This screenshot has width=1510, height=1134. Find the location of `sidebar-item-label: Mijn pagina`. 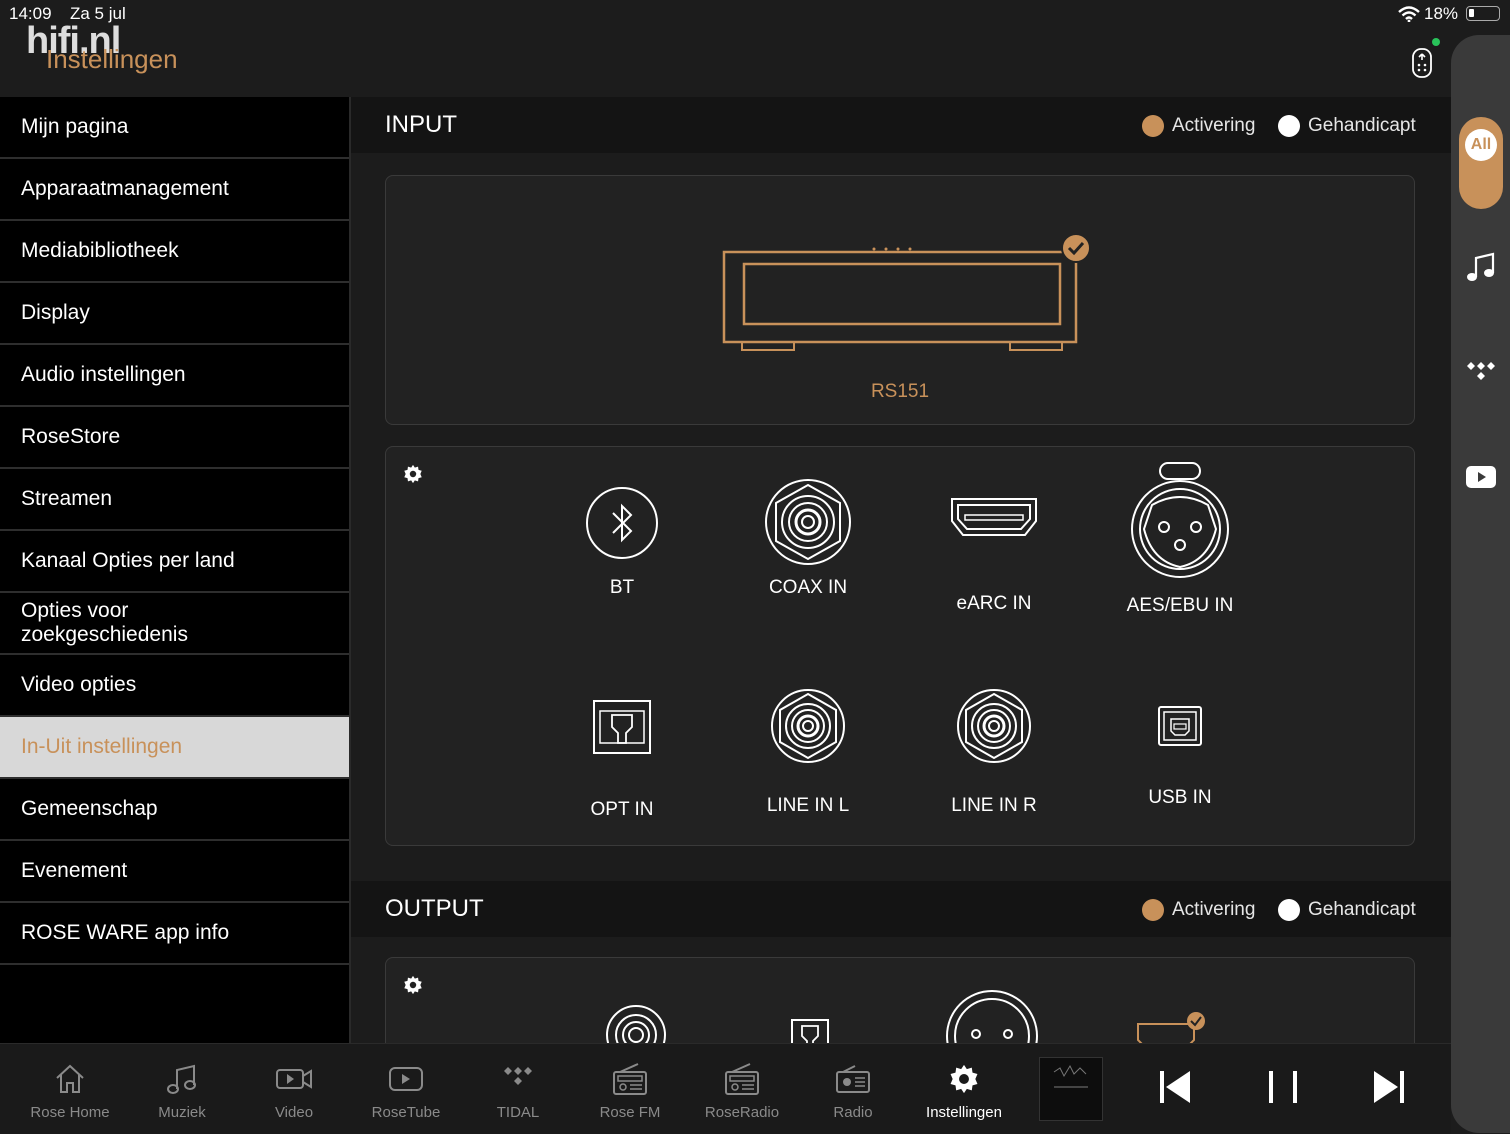

sidebar-item-label: Mijn pagina is located at coordinates (75, 126).